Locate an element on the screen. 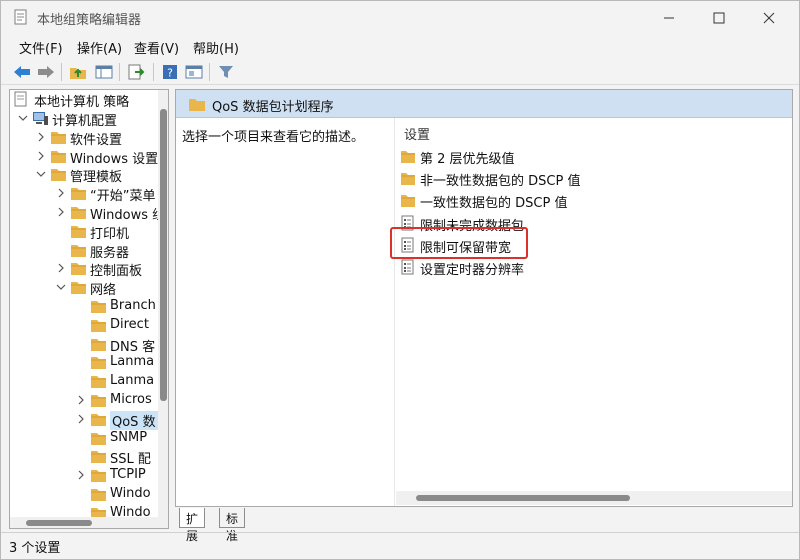 The height and width of the screenshot is (560, 800). forward-button is located at coordinates (46, 72).